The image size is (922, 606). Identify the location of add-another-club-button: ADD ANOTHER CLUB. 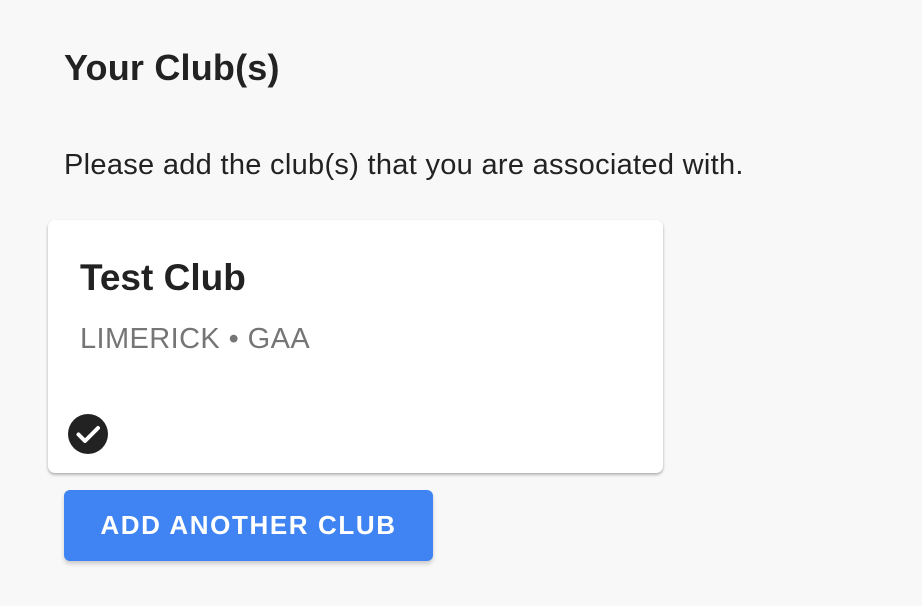
(248, 525).